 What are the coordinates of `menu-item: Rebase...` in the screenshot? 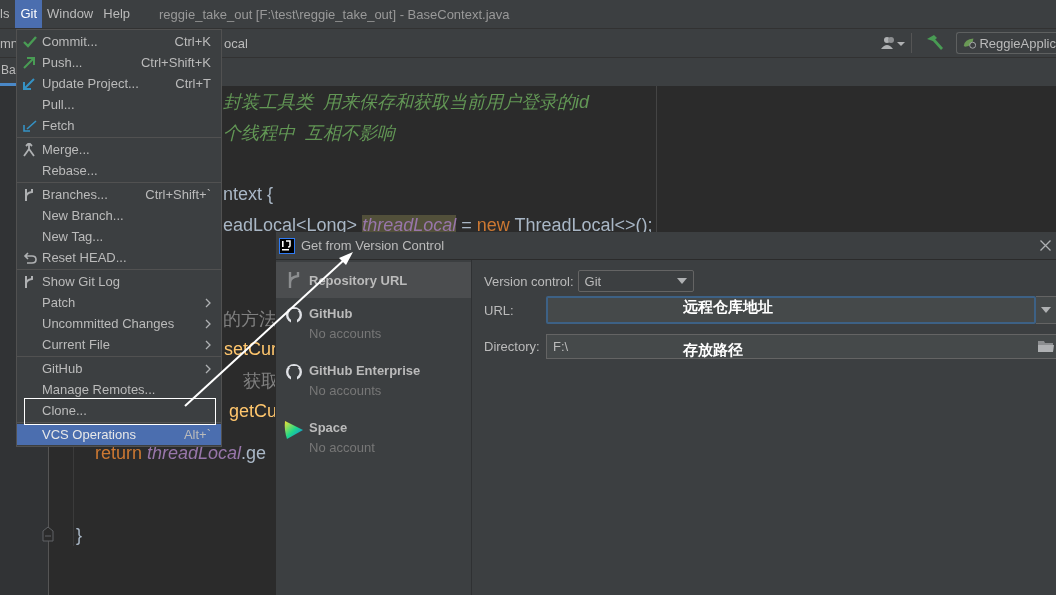 It's located at (119, 170).